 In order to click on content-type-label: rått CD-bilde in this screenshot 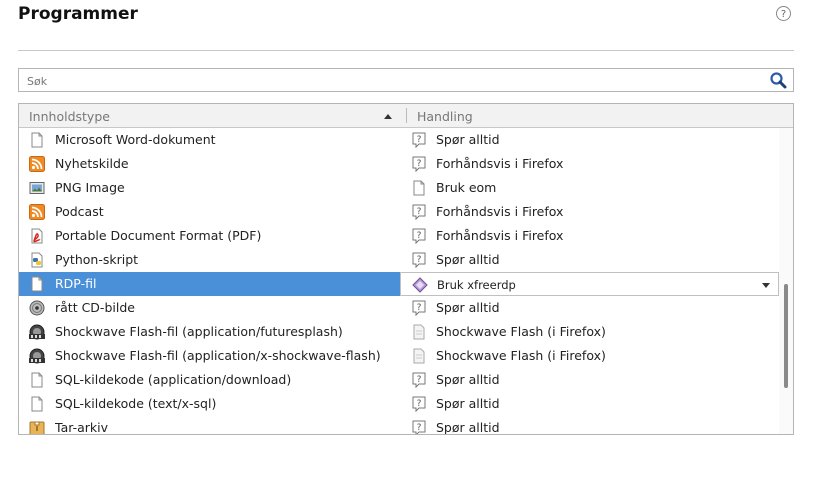, I will do `click(95, 307)`.